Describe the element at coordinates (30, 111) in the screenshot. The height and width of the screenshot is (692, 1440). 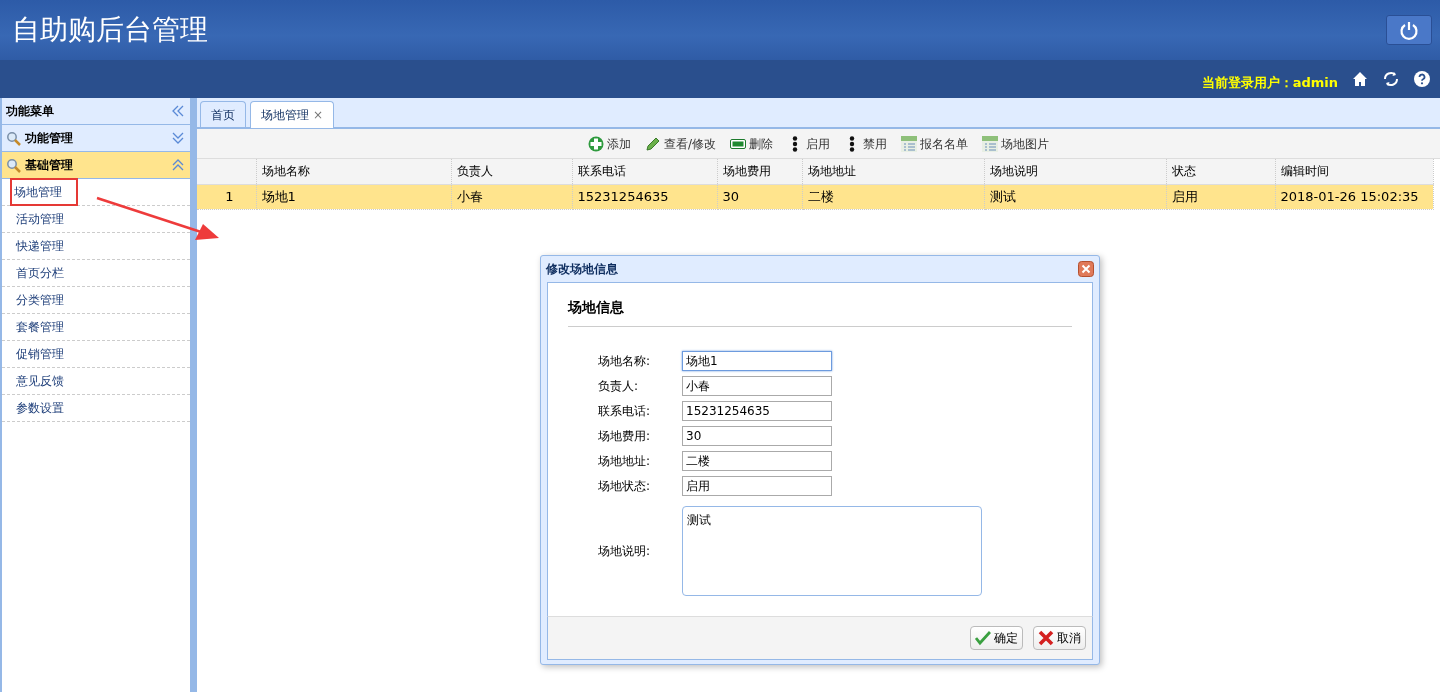
I see `sidebar-title: 功能菜单` at that location.